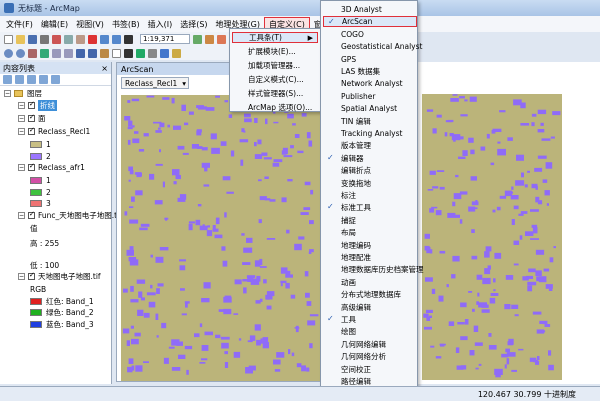 Image resolution: width=600 pixels, height=401 pixels. Describe the element at coordinates (31, 79) in the screenshot. I see `list-by-visibility-icon` at that location.